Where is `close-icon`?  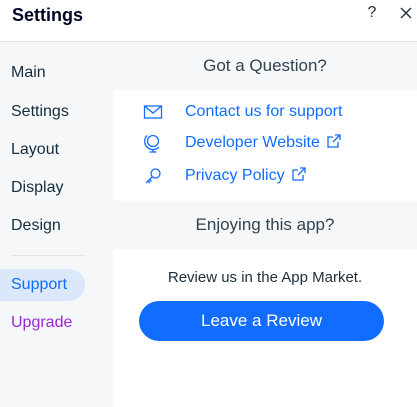 close-icon is located at coordinates (406, 13).